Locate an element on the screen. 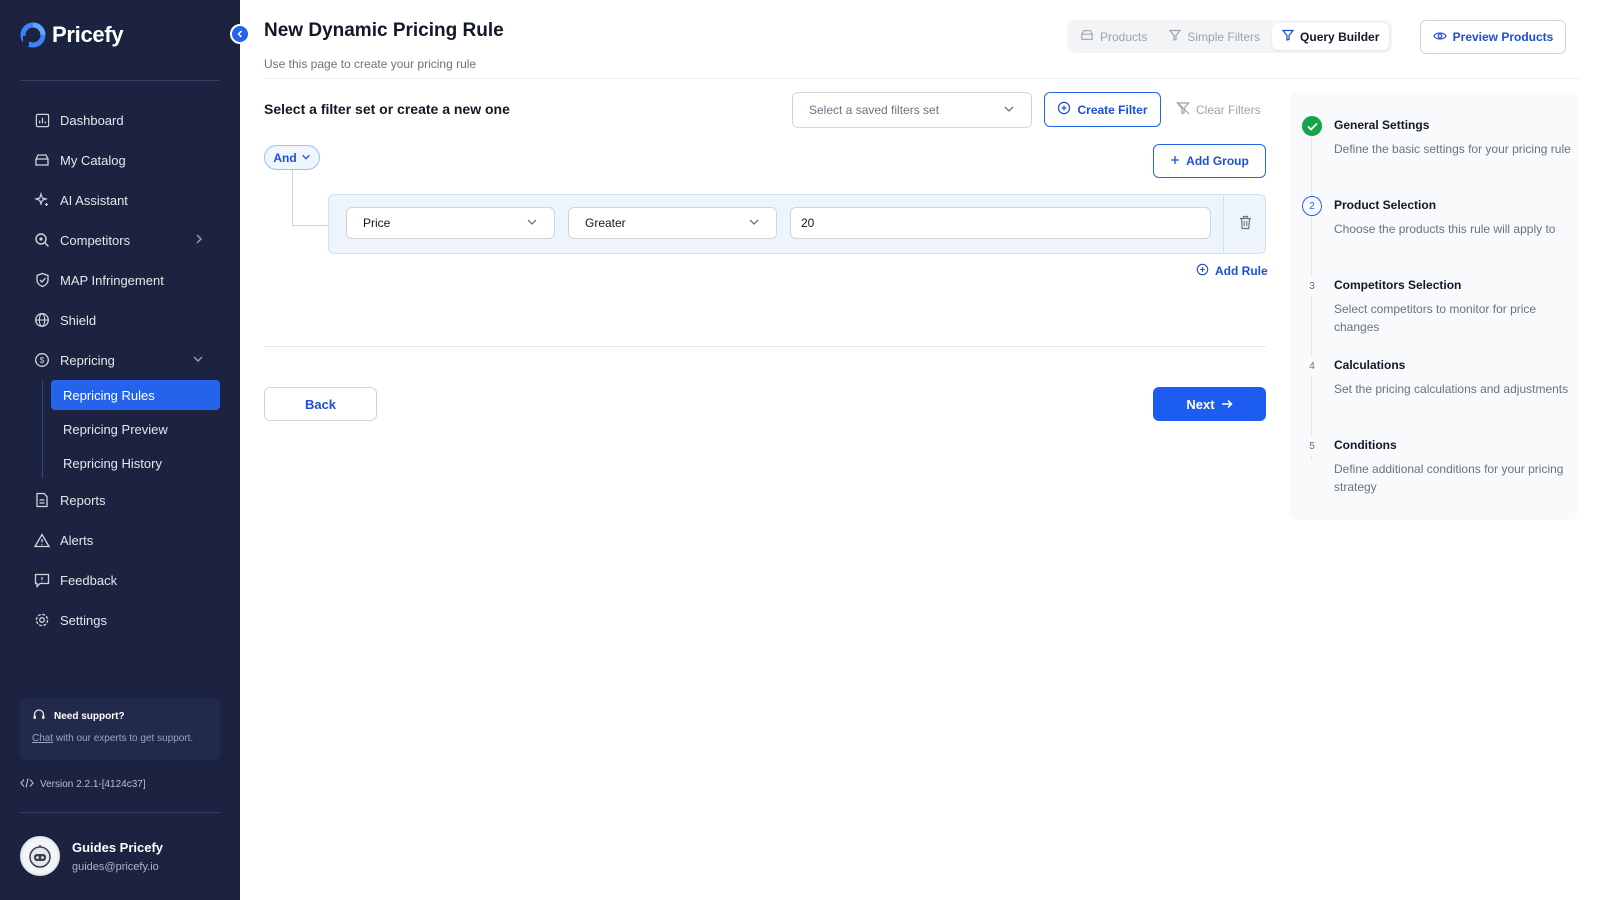 This screenshot has height=900, width=1600. view-mode-tabs: Products Simple Filters Query Builder is located at coordinates (1230, 36).